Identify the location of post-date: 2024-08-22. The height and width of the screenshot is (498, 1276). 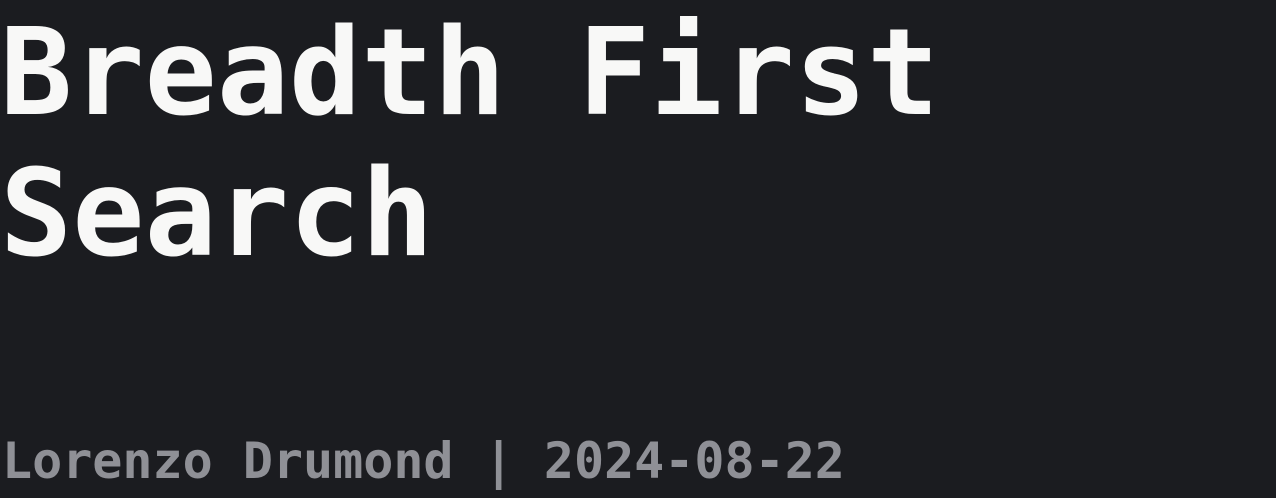
(694, 461).